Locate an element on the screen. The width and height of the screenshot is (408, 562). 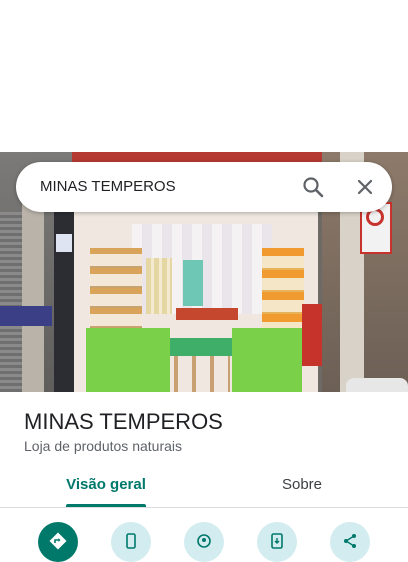
share-icon is located at coordinates (350, 541).